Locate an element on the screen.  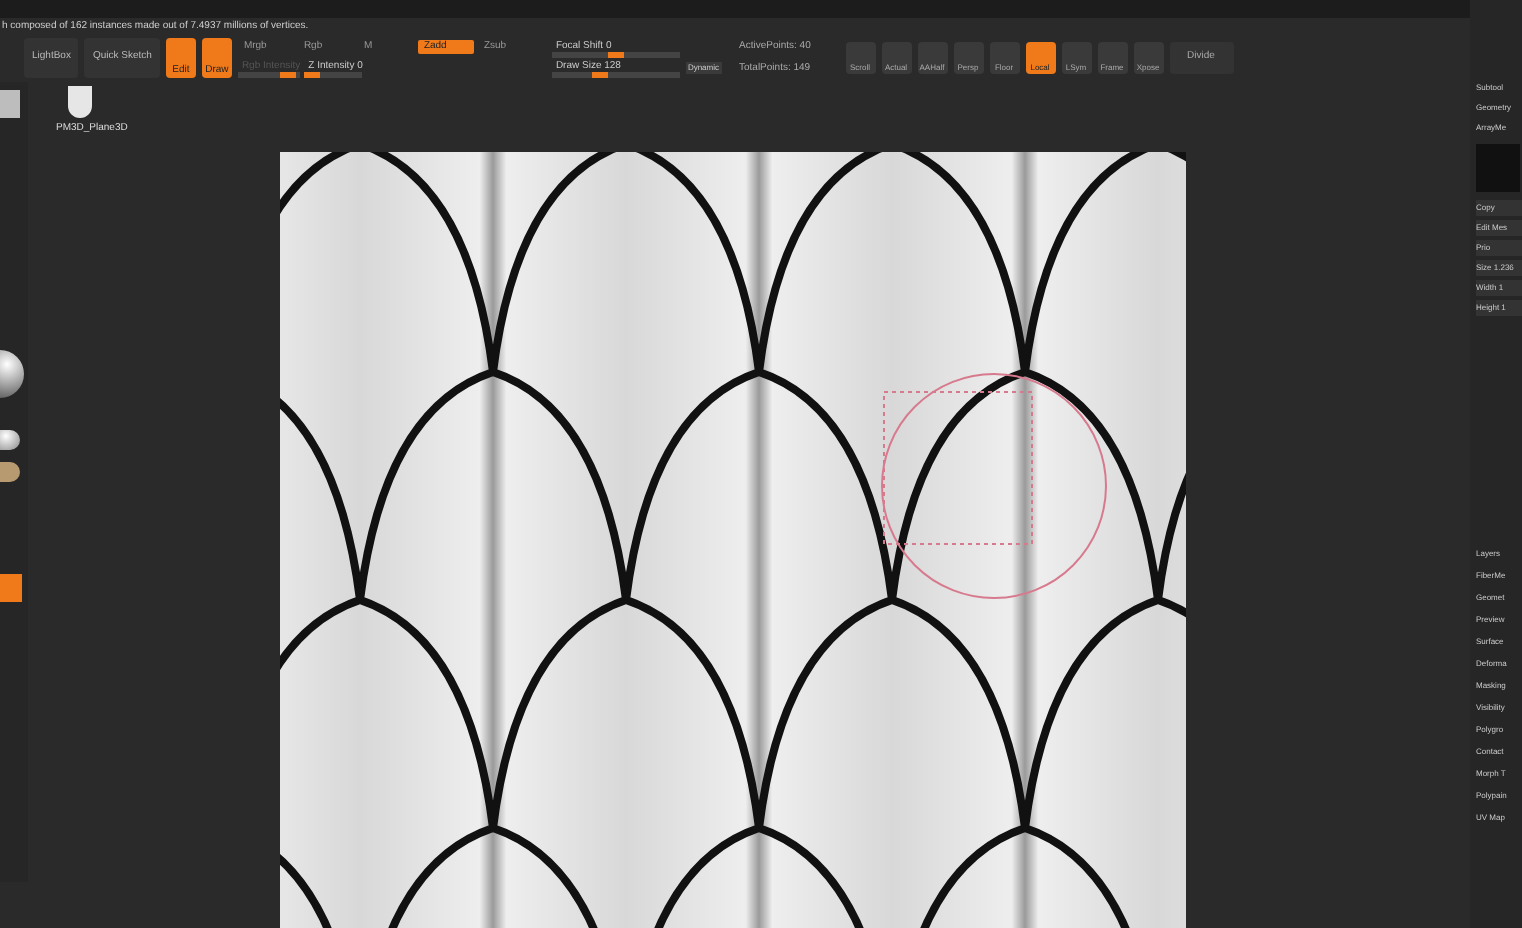
tool-thumbnail-icon is located at coordinates (10, 104).